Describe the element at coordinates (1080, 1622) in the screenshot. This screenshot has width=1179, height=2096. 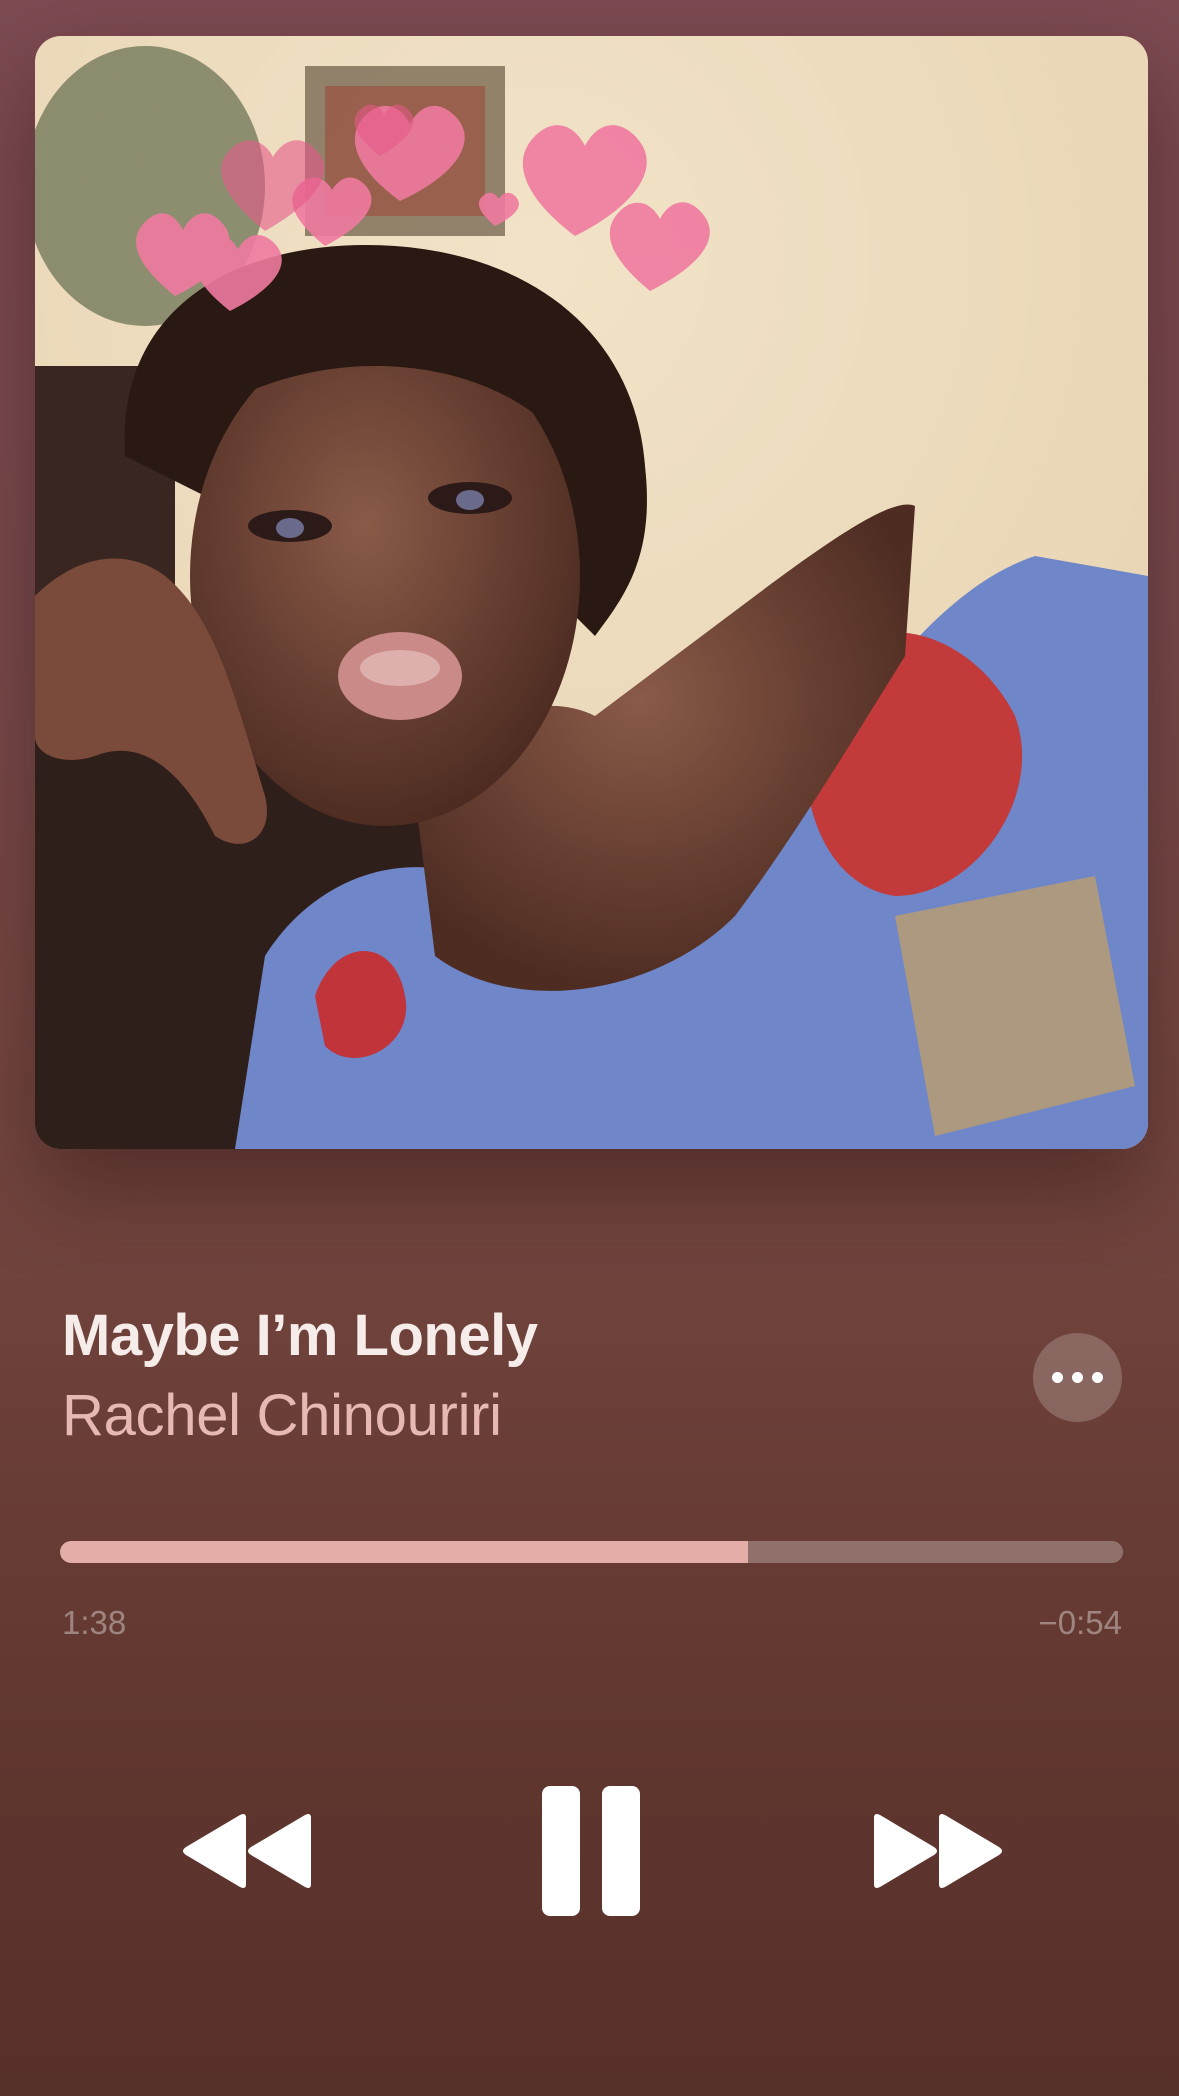
I see `remaining-time: −0:54` at that location.